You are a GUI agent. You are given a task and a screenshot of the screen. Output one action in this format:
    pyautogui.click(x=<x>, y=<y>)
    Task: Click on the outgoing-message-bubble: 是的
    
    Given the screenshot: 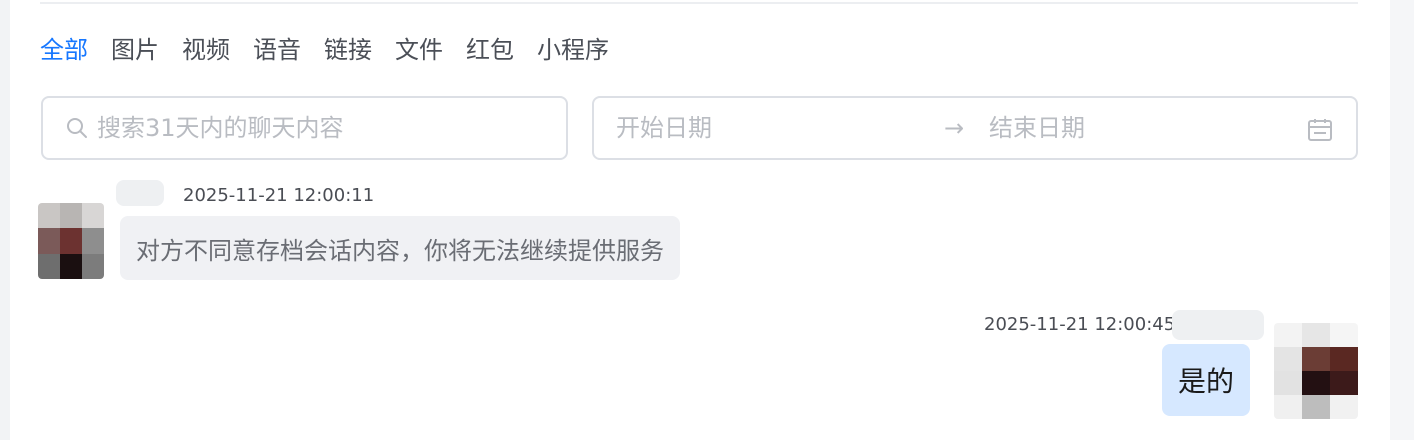 What is the action you would take?
    pyautogui.click(x=1206, y=380)
    